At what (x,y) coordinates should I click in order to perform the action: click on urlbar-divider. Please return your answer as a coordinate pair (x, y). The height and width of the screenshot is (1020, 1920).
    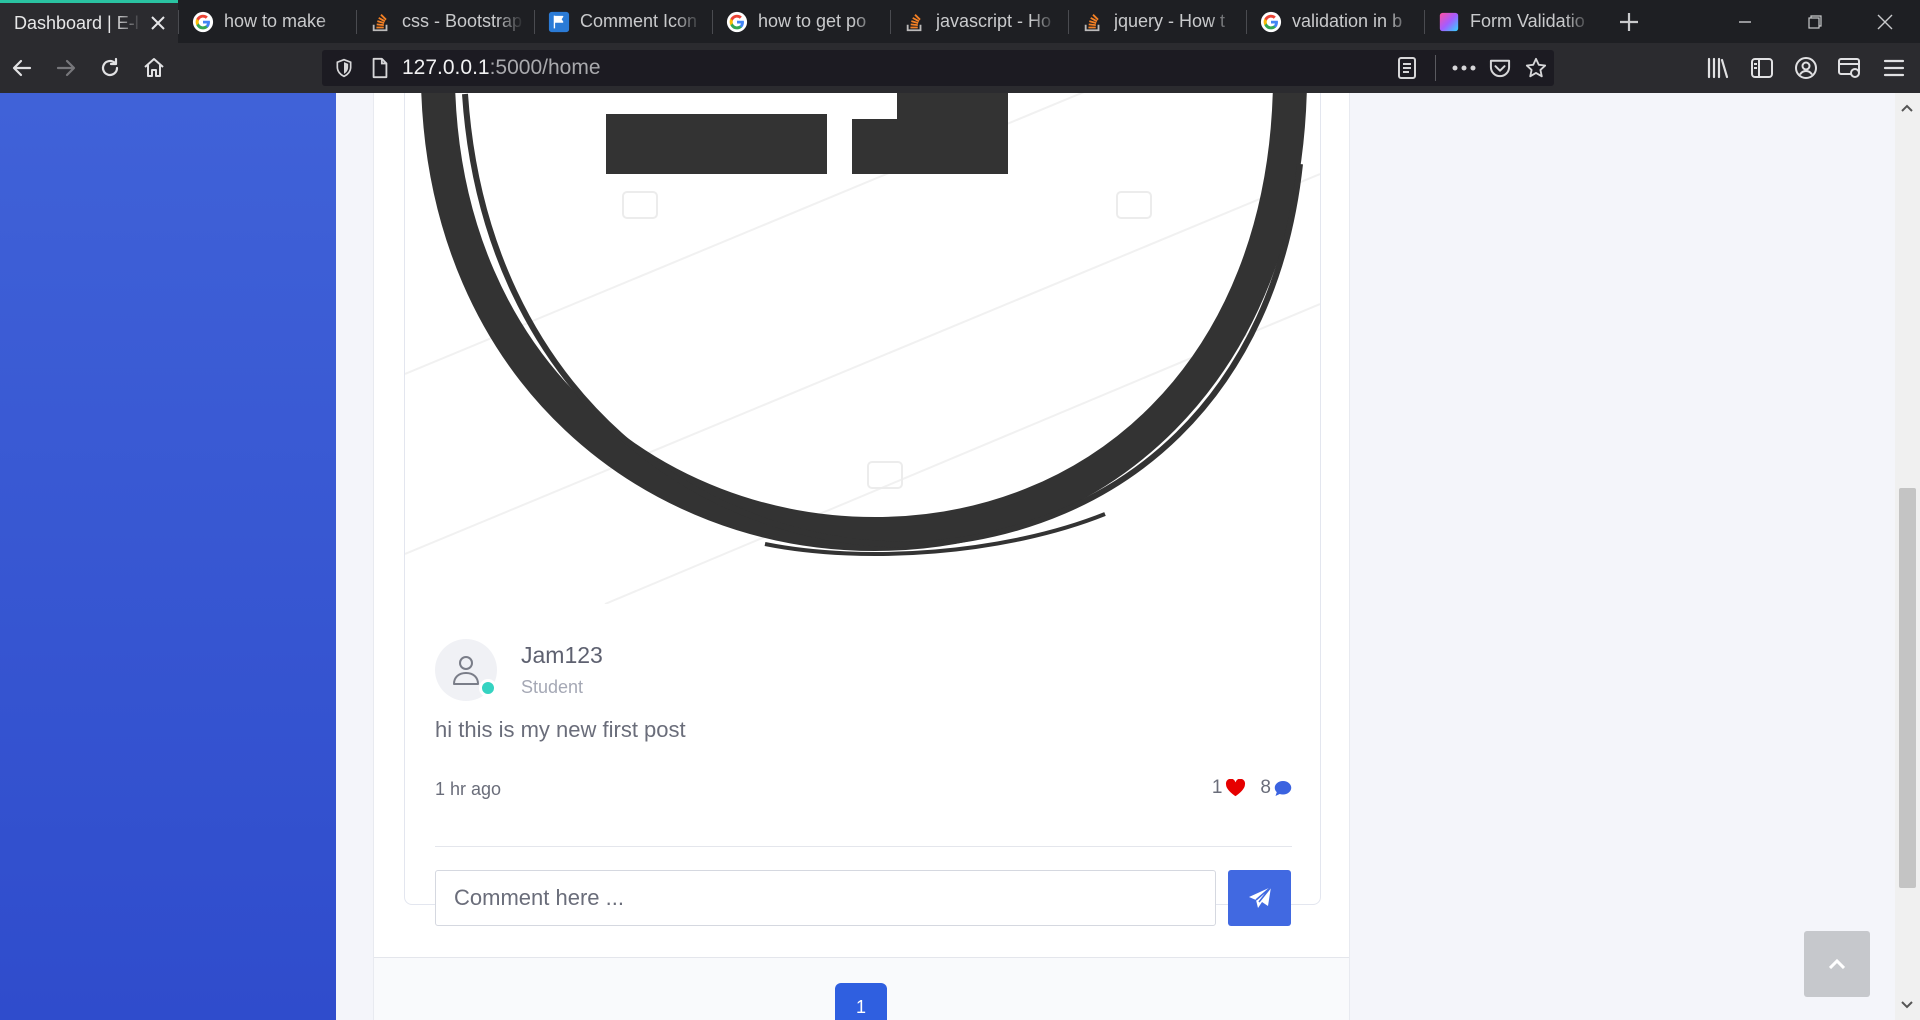
    Looking at the image, I should click on (1435, 68).